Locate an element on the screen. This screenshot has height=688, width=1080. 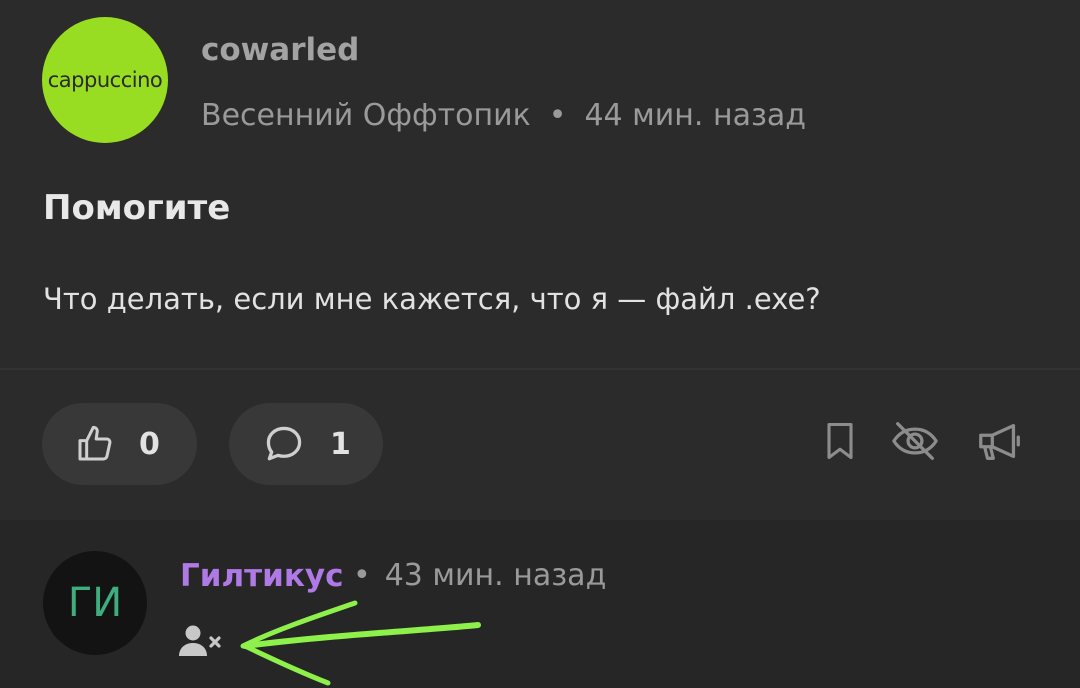
post-author-name: cowarled is located at coordinates (280, 50).